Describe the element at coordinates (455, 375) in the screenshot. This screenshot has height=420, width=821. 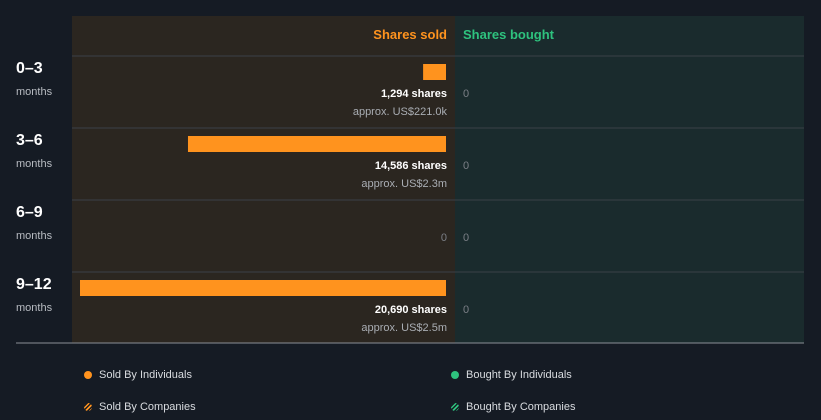
I see `green-dot-icon` at that location.